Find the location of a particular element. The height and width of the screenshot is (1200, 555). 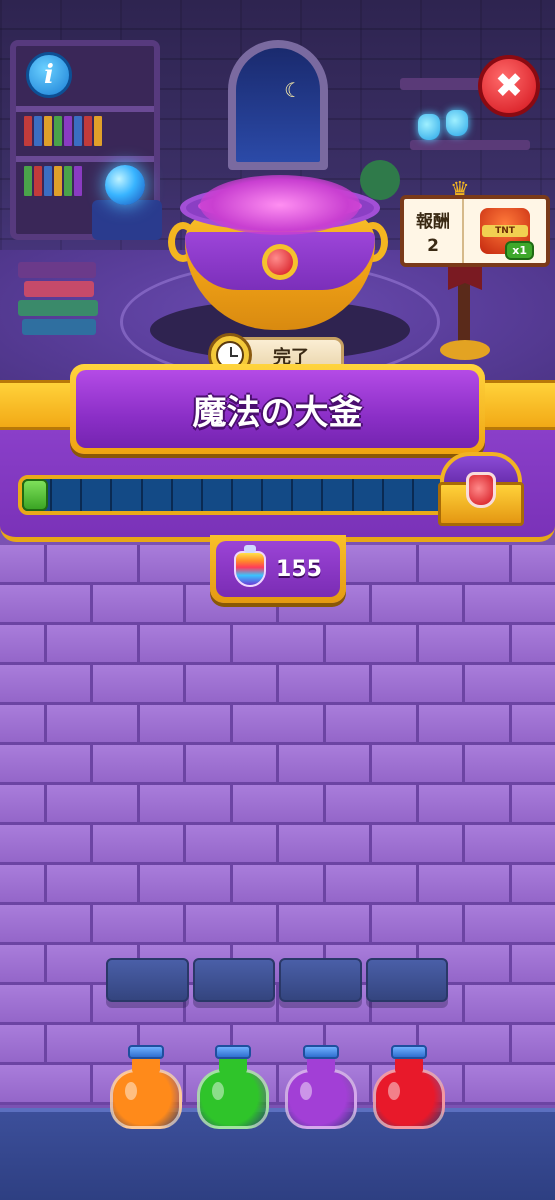

rainbow-potion-icon is located at coordinates (250, 566).